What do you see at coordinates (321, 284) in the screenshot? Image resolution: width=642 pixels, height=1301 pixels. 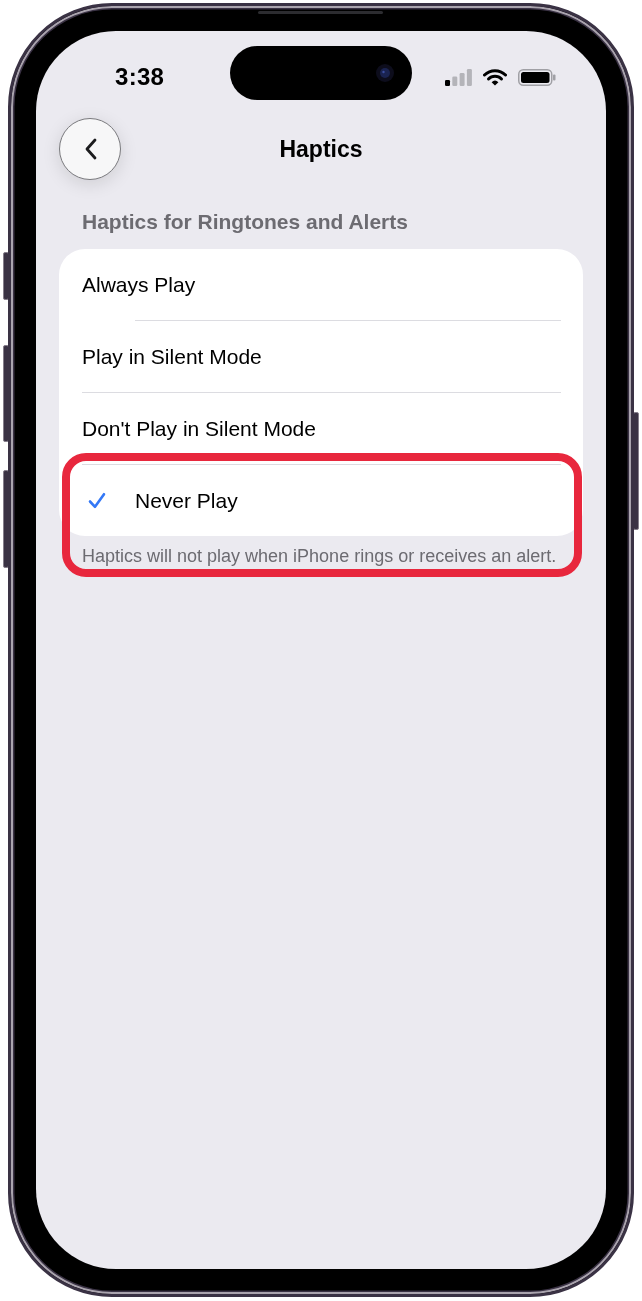 I see `option-row: Always Play` at bounding box center [321, 284].